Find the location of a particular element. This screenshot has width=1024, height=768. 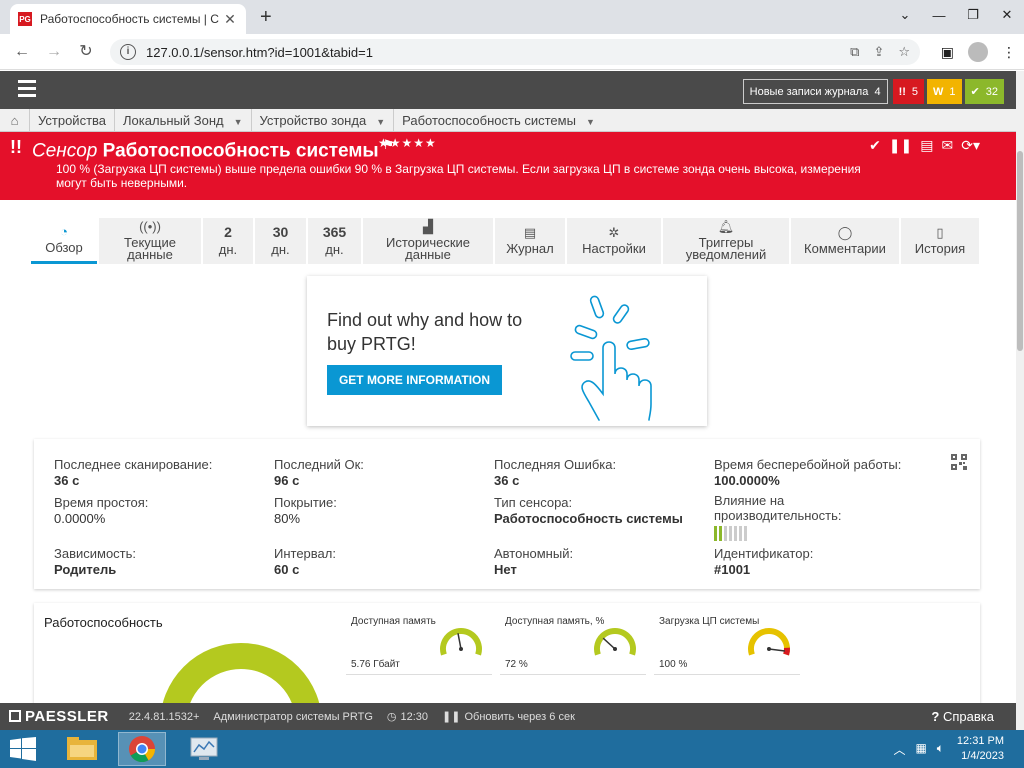

stat-interval: Интервал: 60 с is located at coordinates (305, 561).